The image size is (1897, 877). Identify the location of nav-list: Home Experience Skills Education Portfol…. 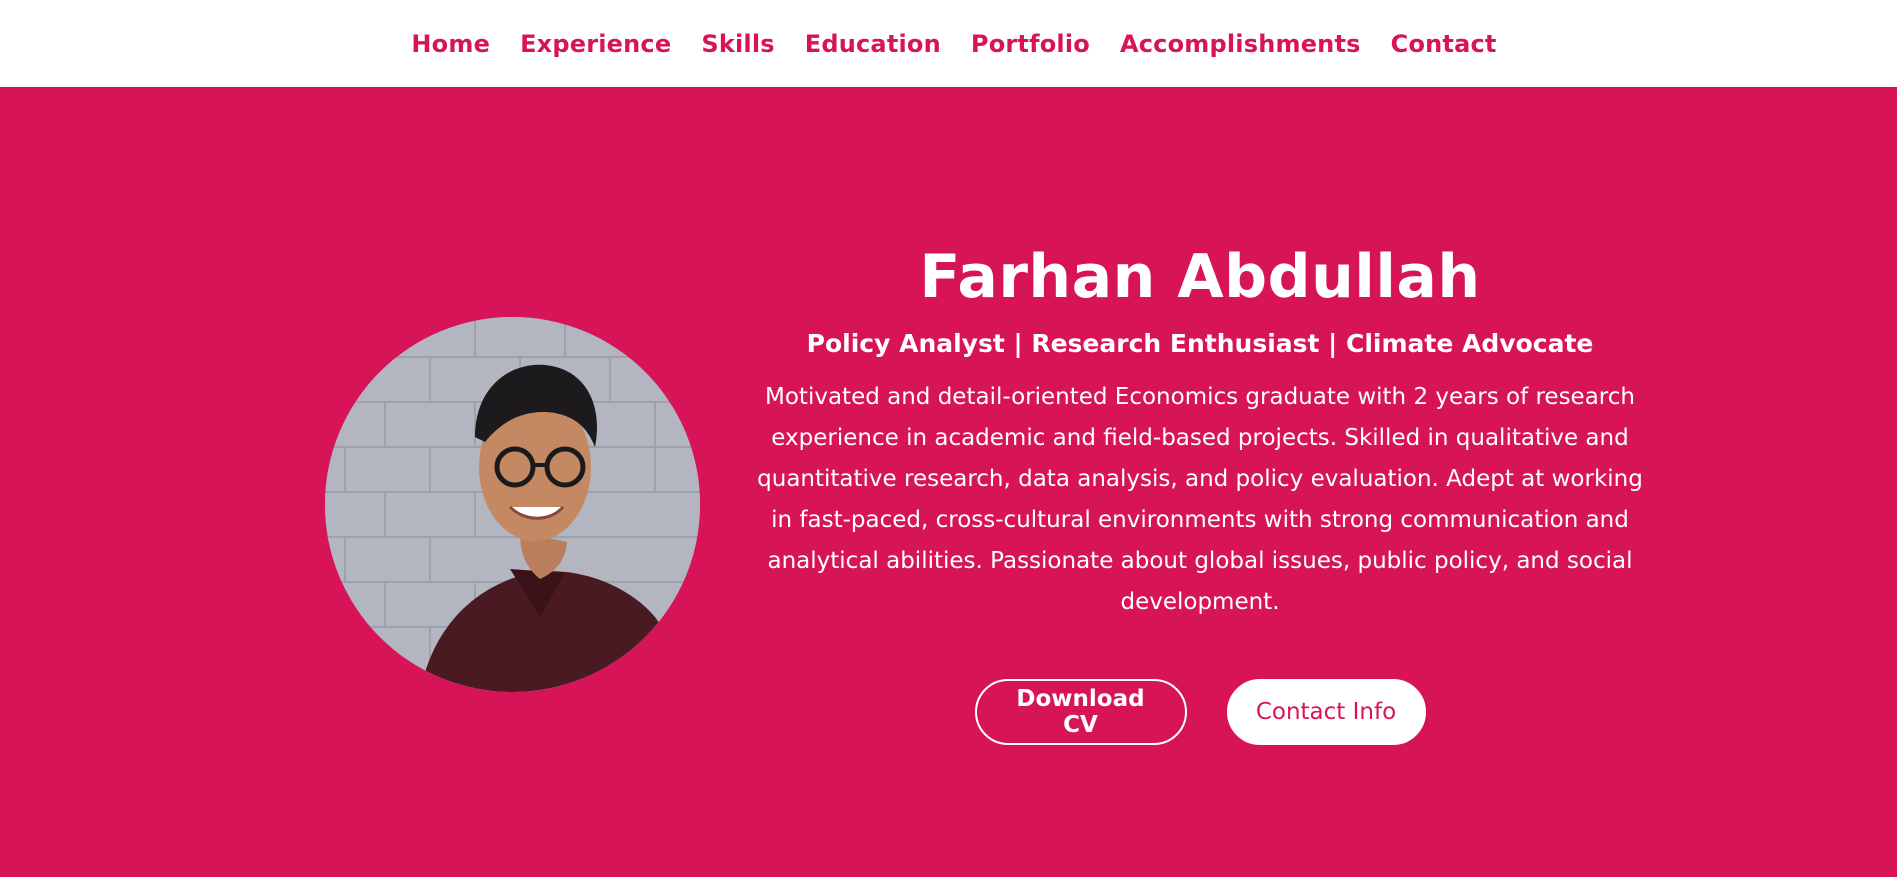
(948, 44).